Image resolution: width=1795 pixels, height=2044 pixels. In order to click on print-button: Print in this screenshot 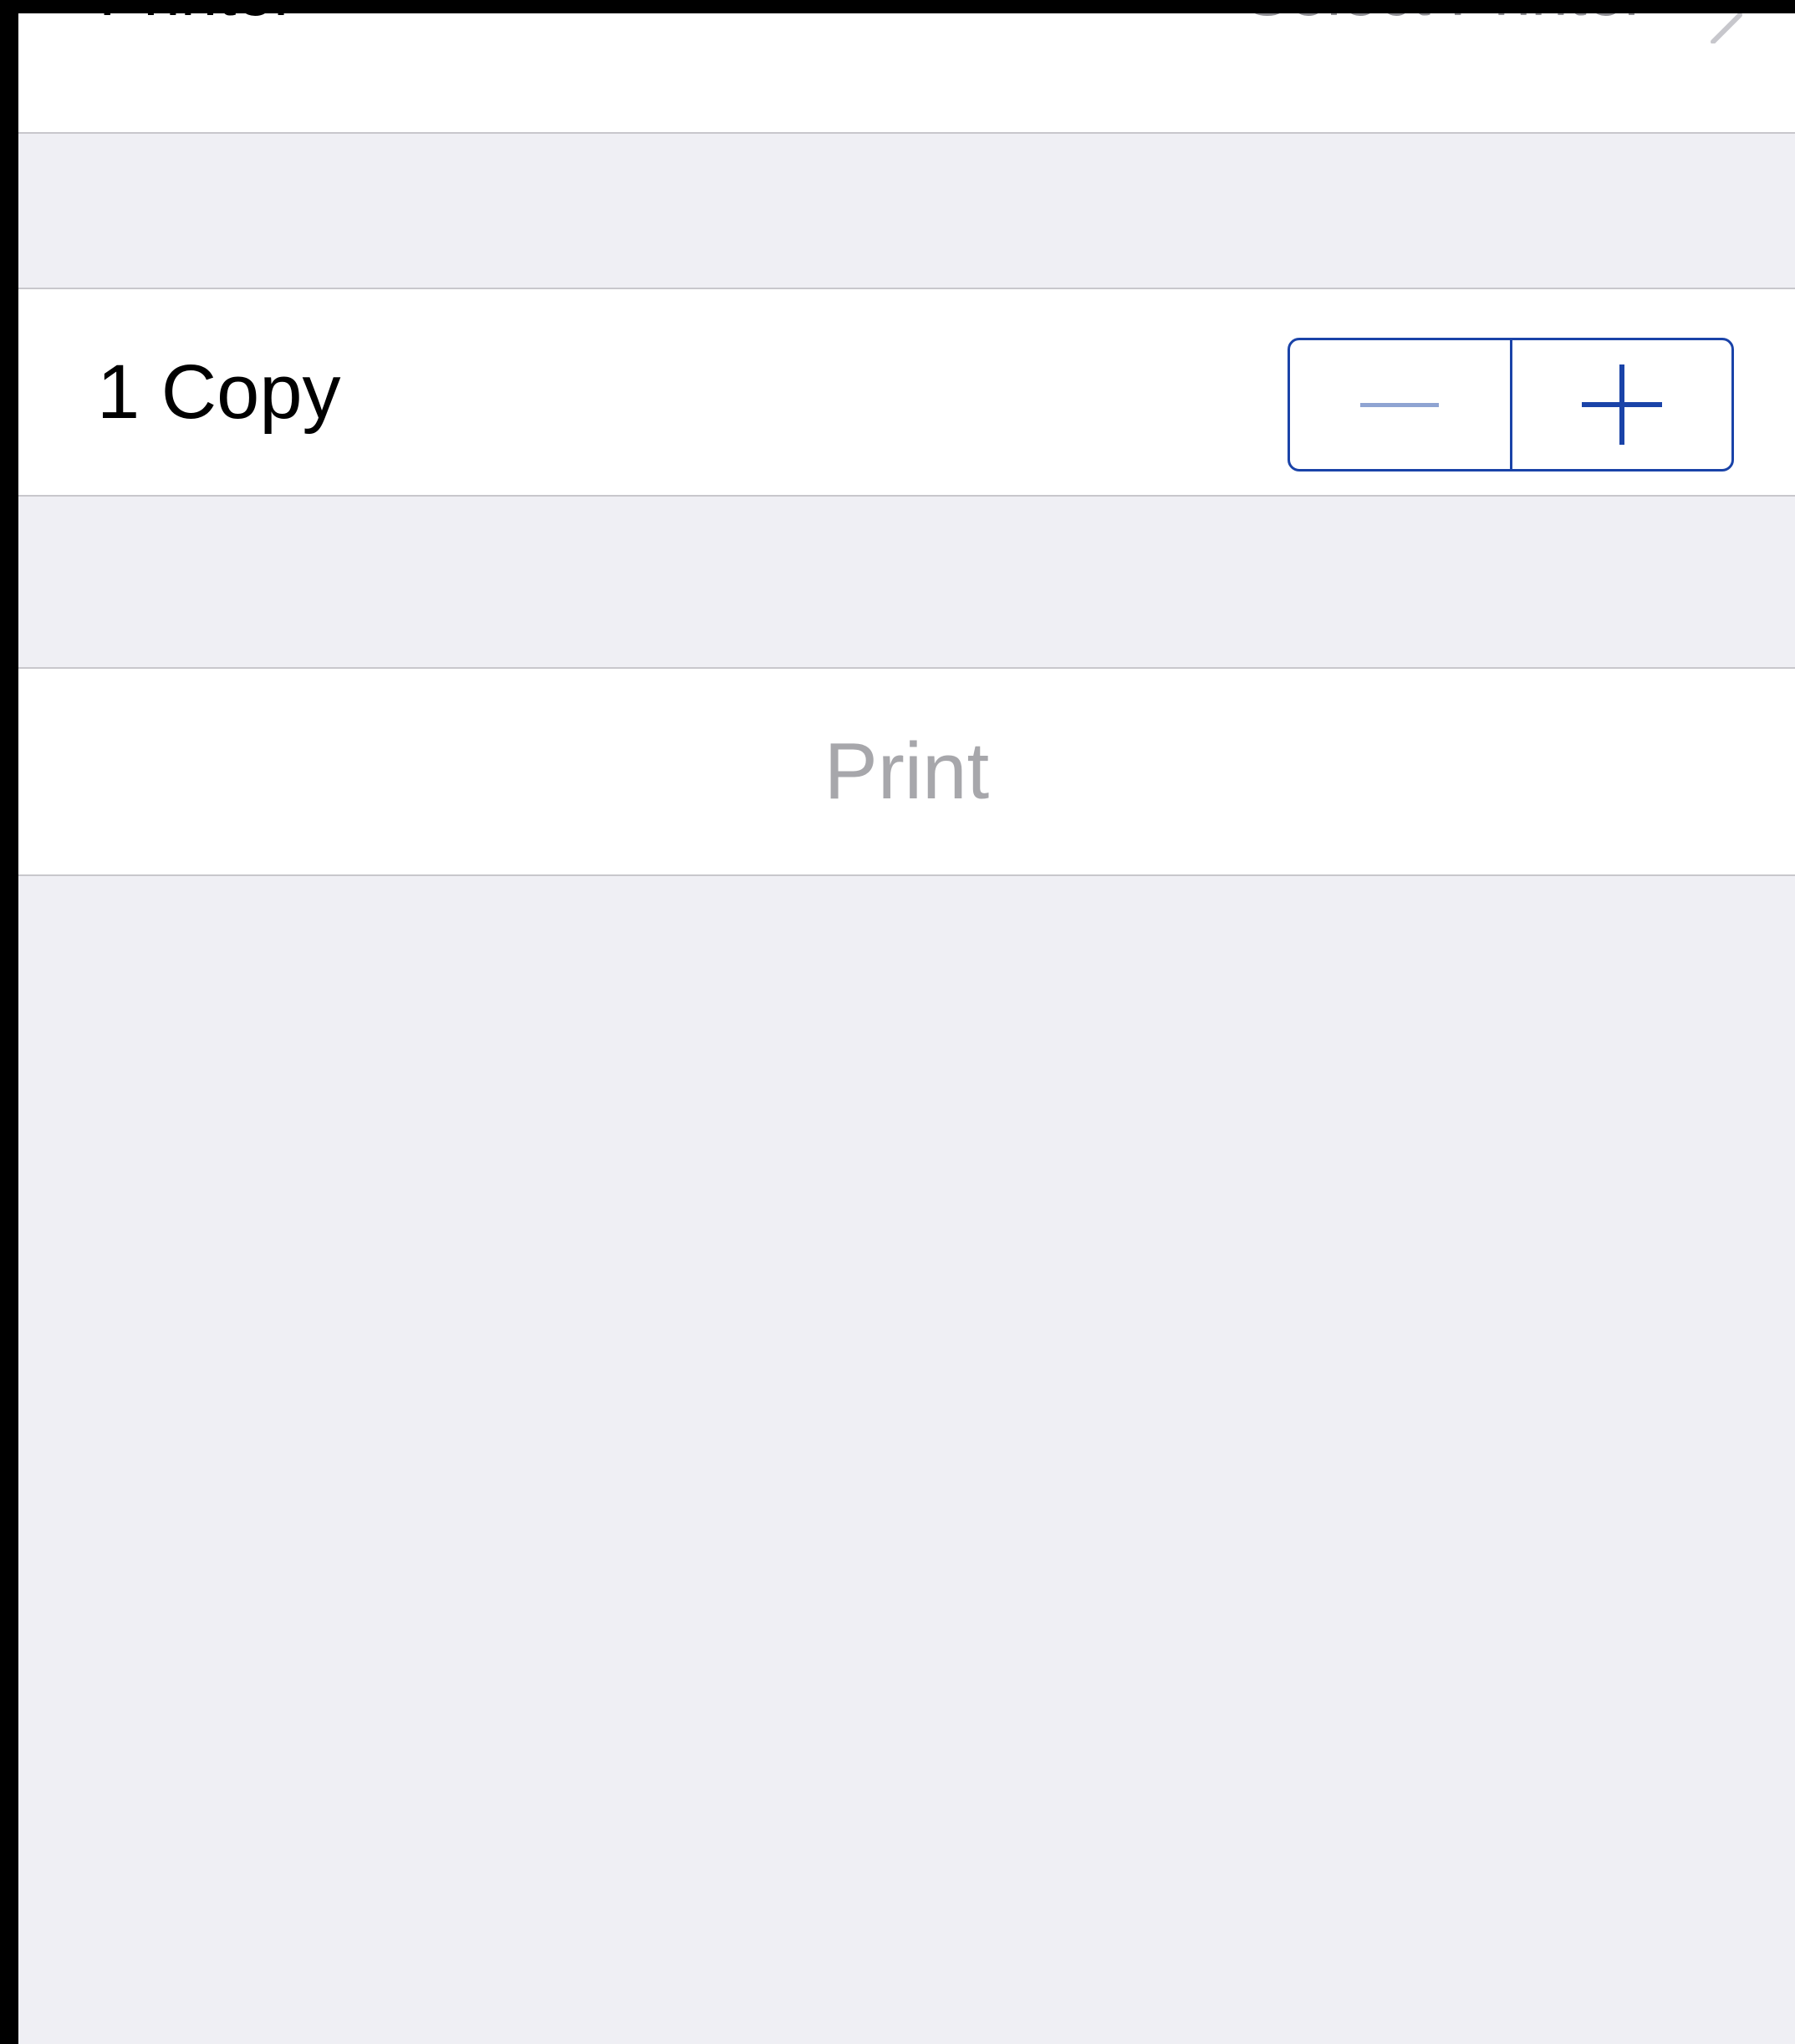, I will do `click(906, 771)`.